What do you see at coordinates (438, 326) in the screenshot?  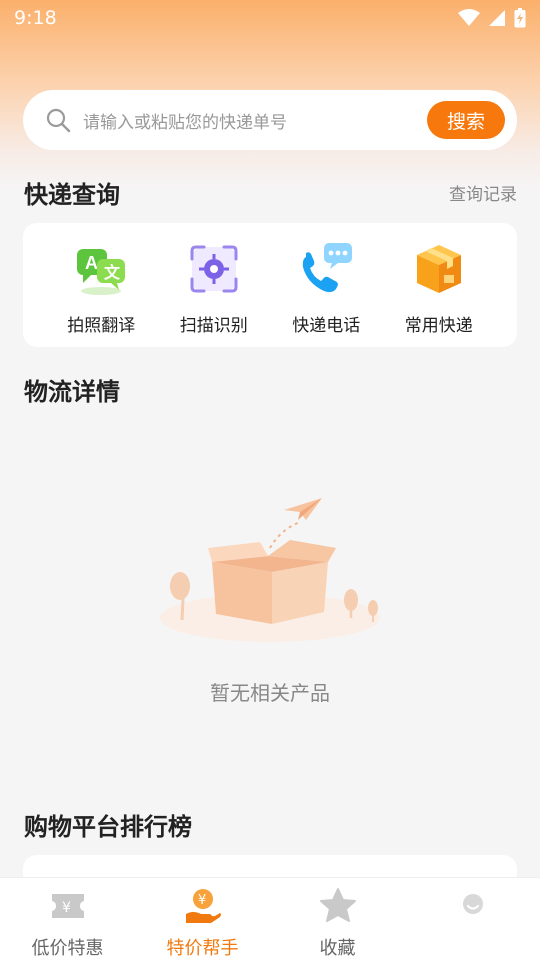 I see `tool-label: 常用快递` at bounding box center [438, 326].